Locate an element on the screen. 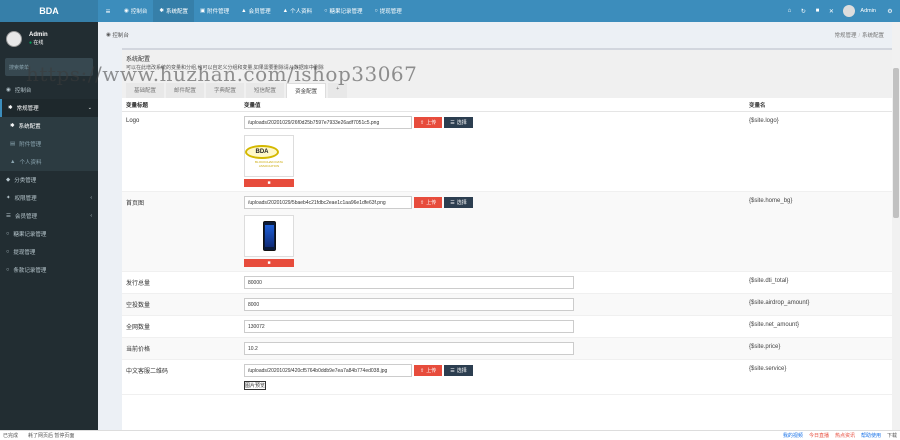  home-bg-preview is located at coordinates (269, 236).